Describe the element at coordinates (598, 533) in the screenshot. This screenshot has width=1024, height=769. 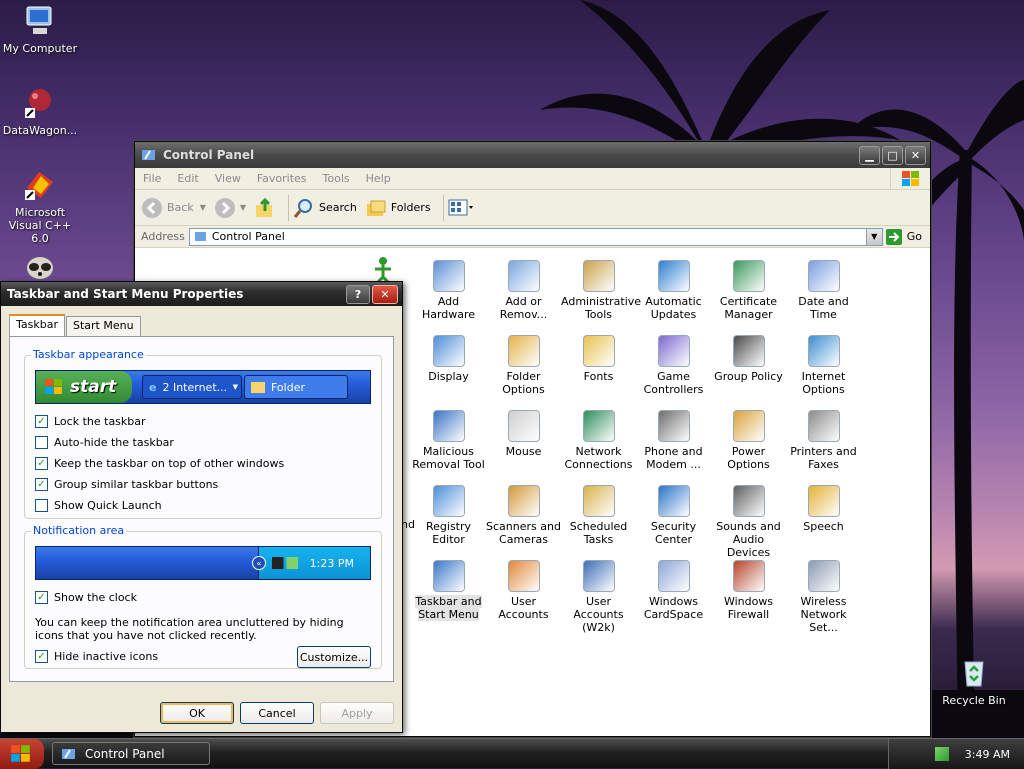
I see `cp-item-label: Scheduled Tasks` at that location.